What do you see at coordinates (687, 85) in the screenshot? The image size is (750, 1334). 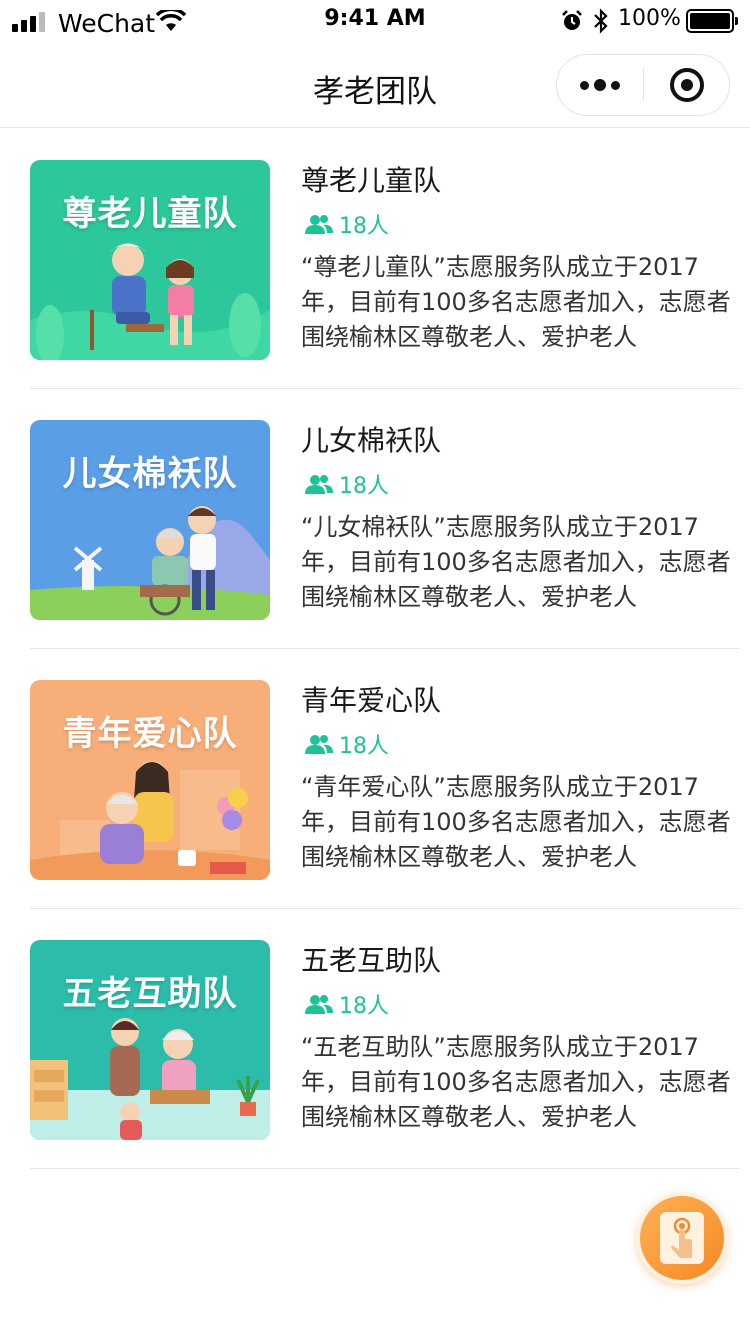 I see `close-icon` at bounding box center [687, 85].